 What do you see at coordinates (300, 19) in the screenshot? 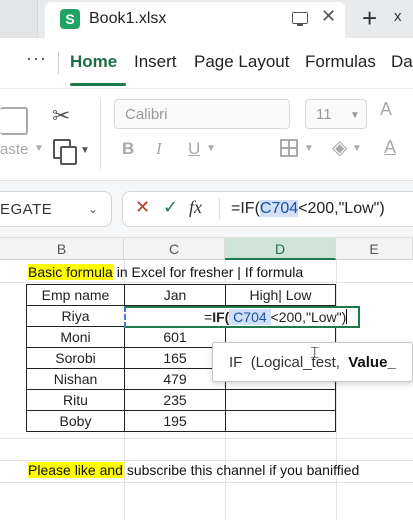
I see `monitor-icon` at bounding box center [300, 19].